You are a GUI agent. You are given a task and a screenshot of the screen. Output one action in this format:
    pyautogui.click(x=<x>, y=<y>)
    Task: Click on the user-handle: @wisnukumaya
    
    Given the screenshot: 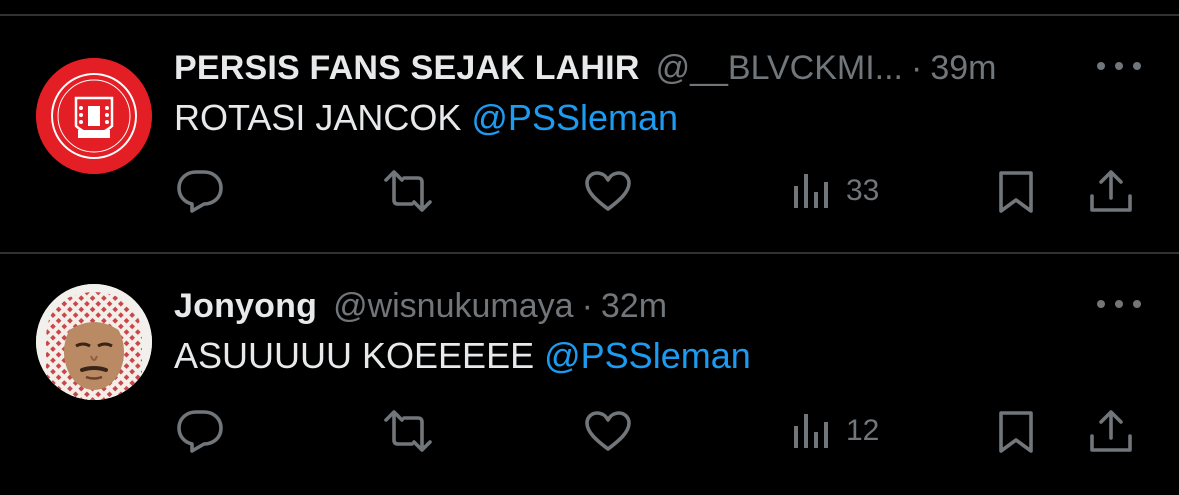 What is the action you would take?
    pyautogui.click(x=453, y=306)
    